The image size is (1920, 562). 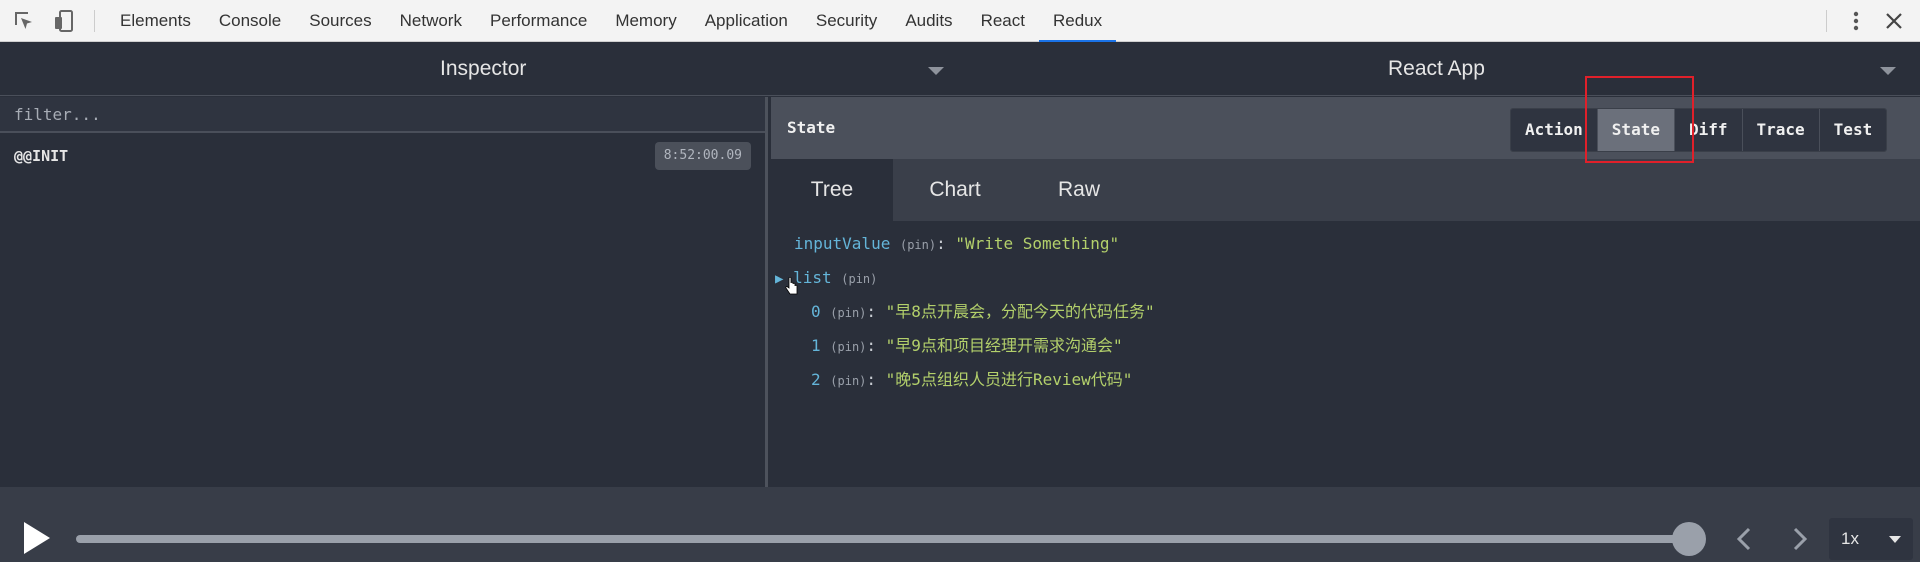 I want to click on tab-network: Network, so click(x=431, y=21).